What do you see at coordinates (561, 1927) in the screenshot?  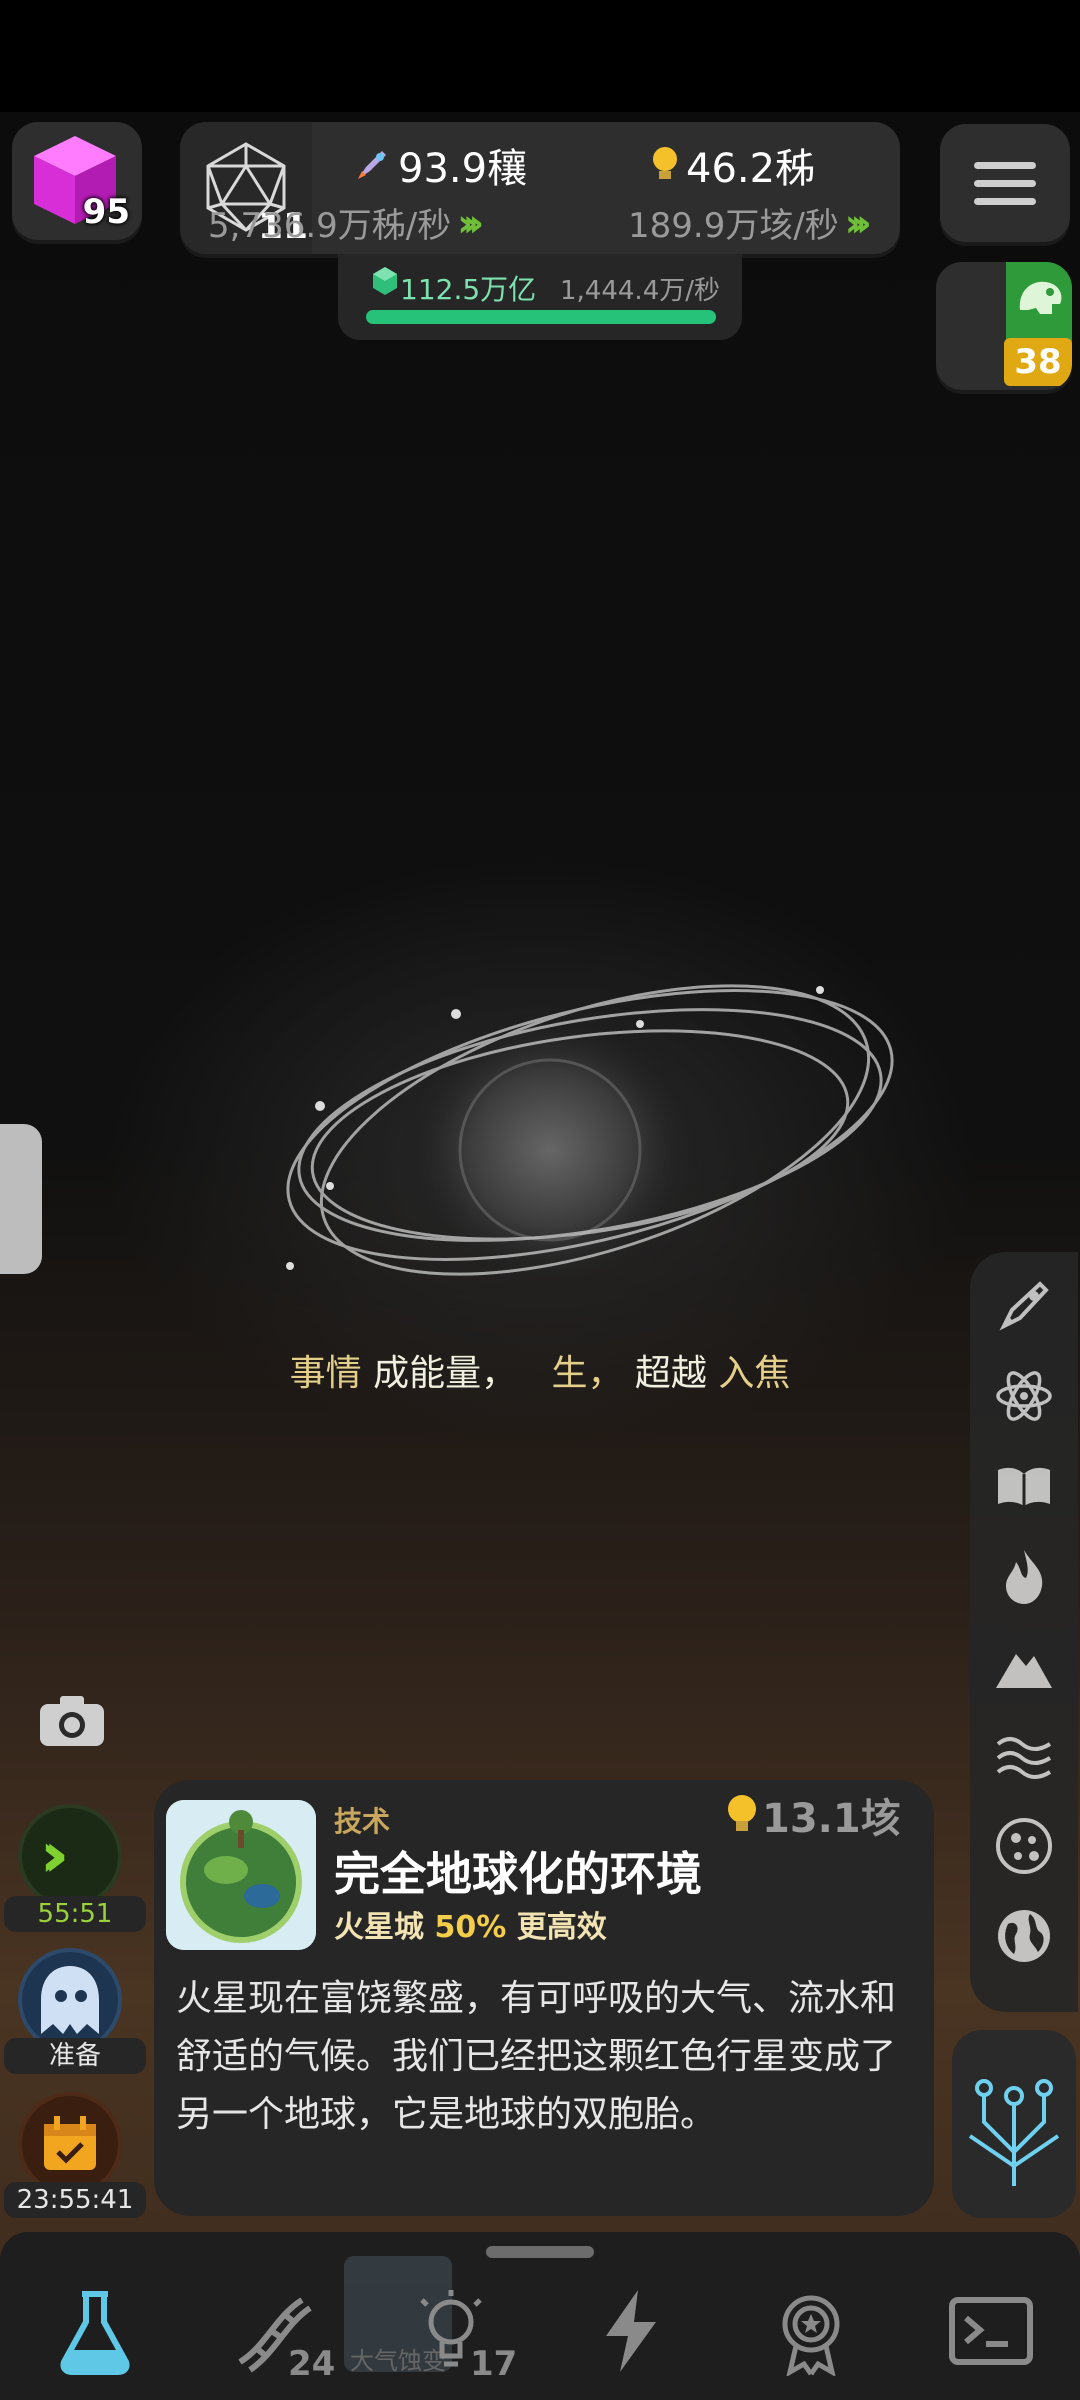 I see `effect-text: 更高效` at bounding box center [561, 1927].